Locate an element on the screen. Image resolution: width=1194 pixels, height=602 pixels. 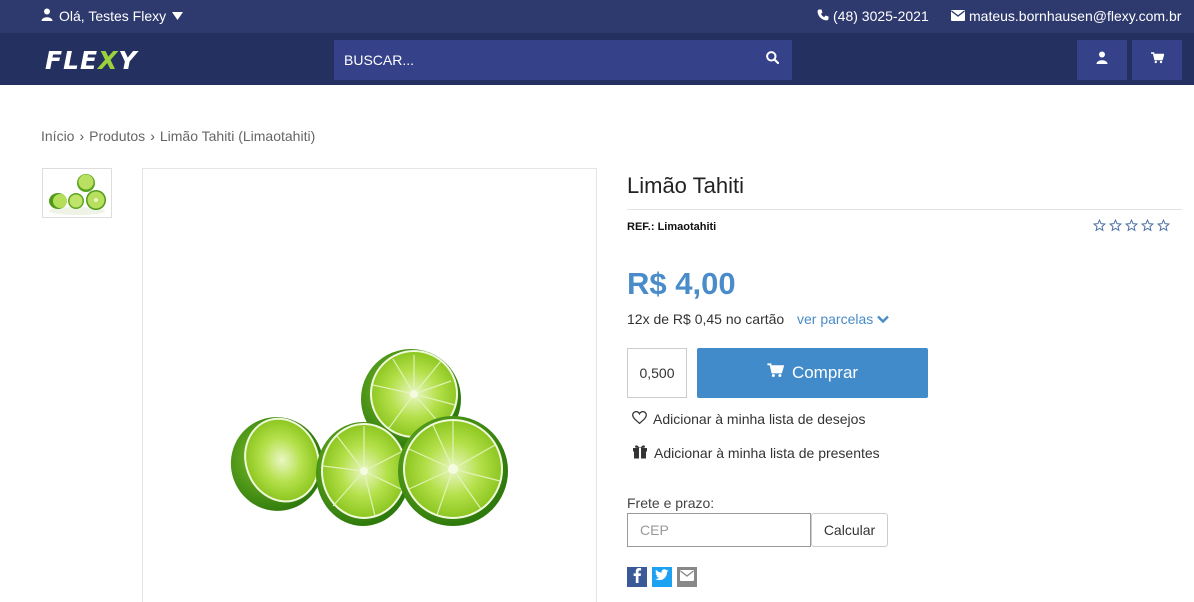
rating-stars is located at coordinates (1131, 227).